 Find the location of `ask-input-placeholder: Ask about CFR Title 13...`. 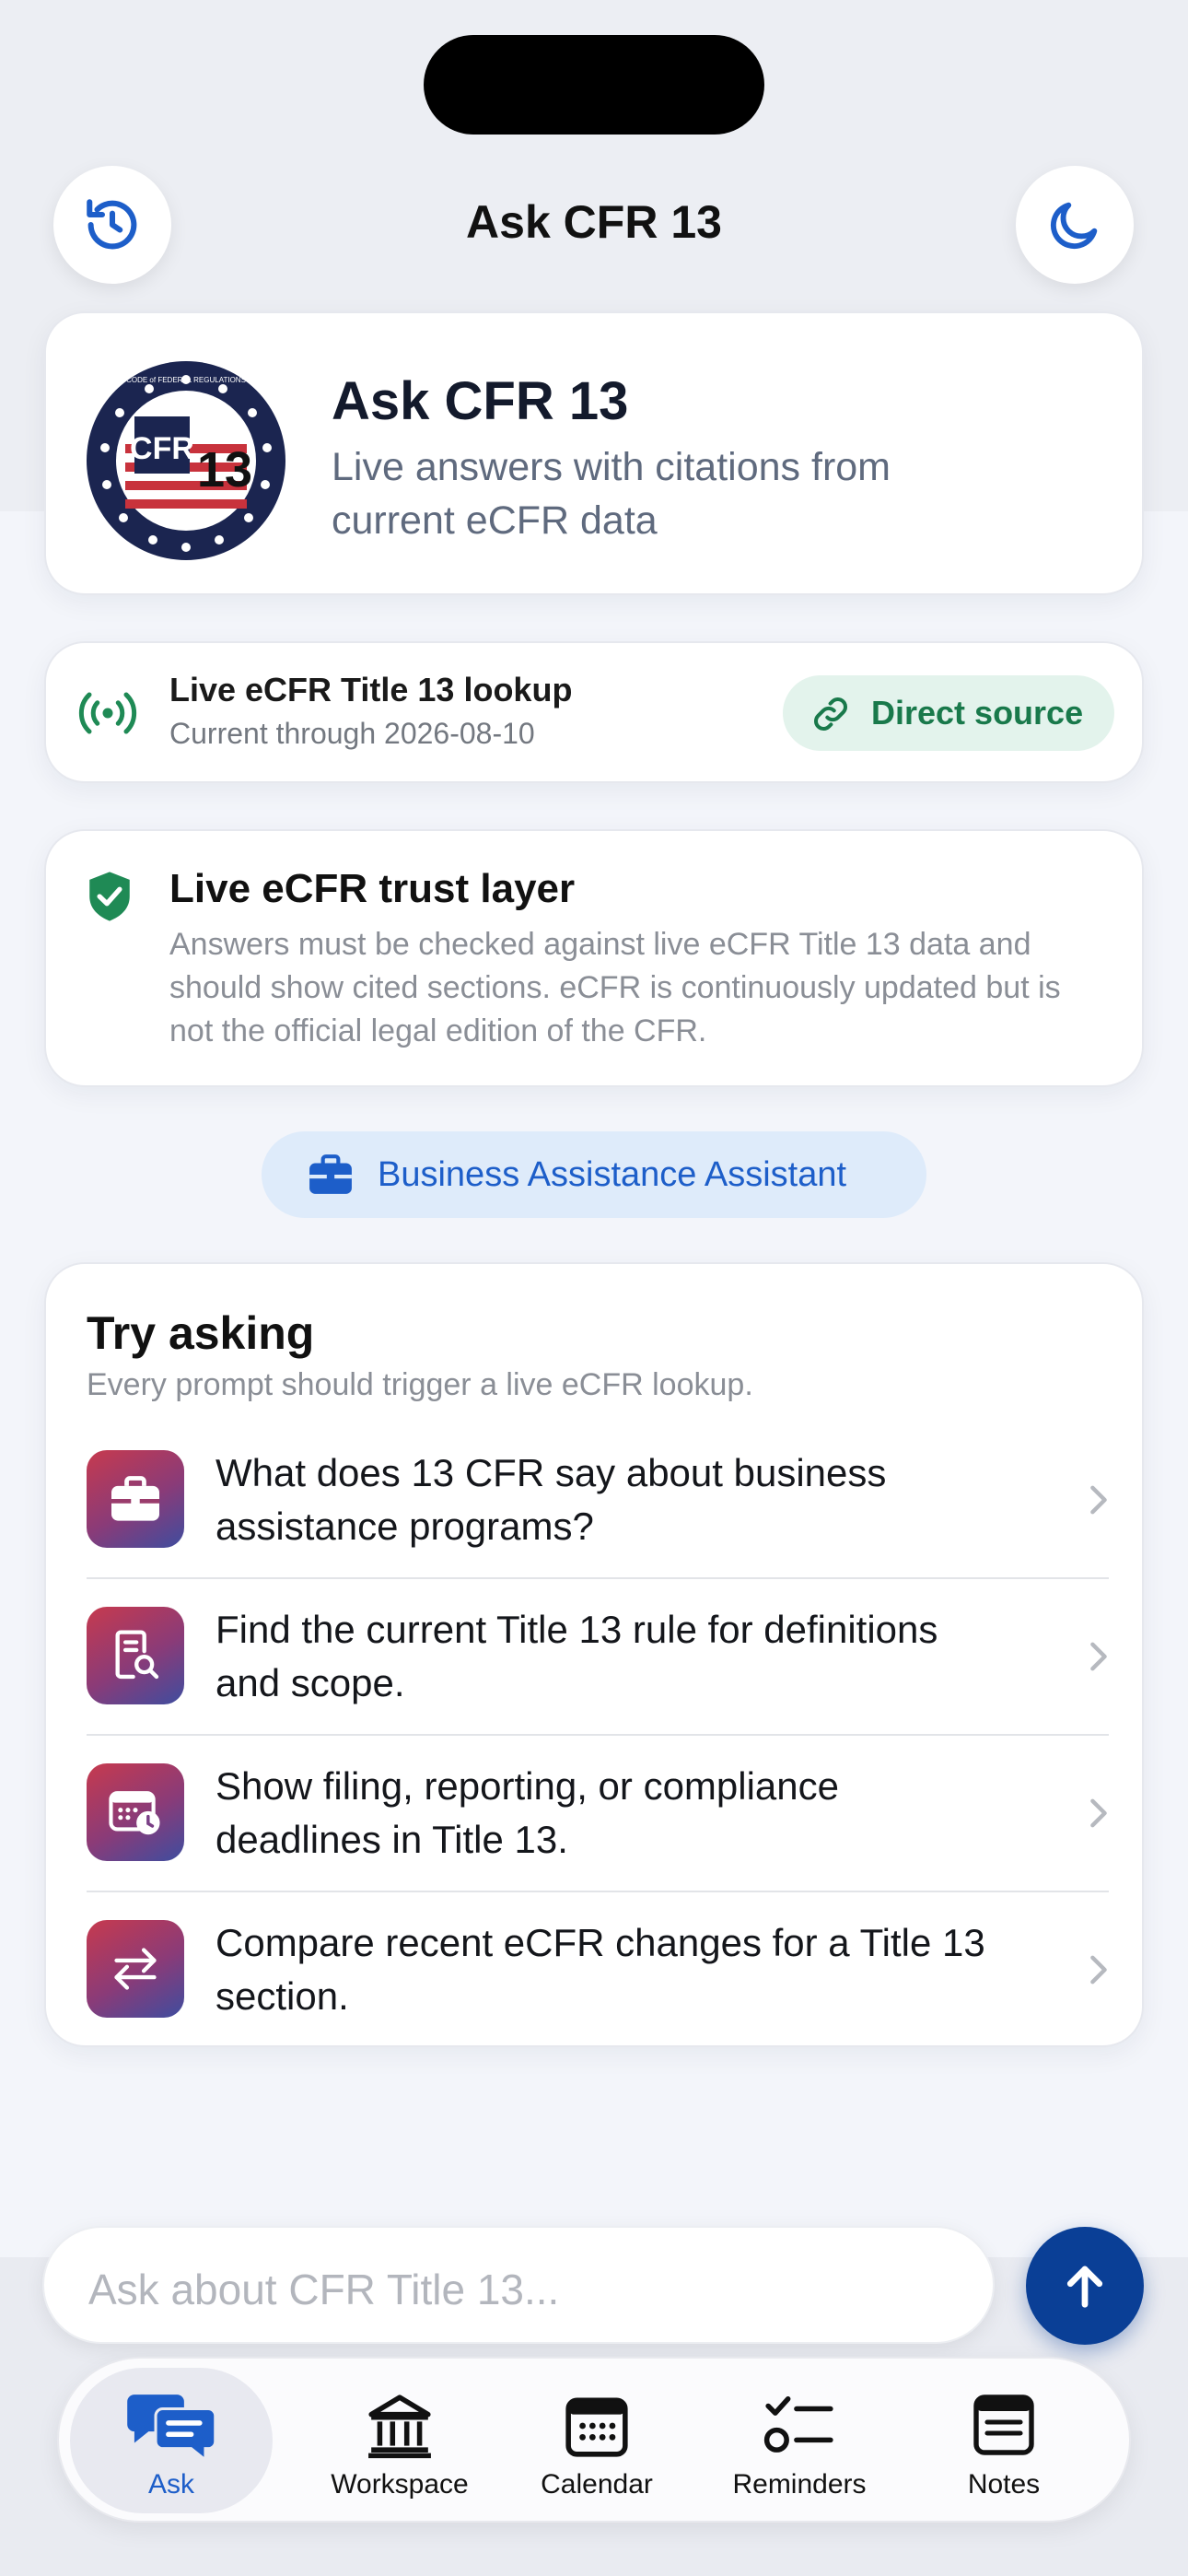

ask-input-placeholder: Ask about CFR Title 13... is located at coordinates (324, 2289).